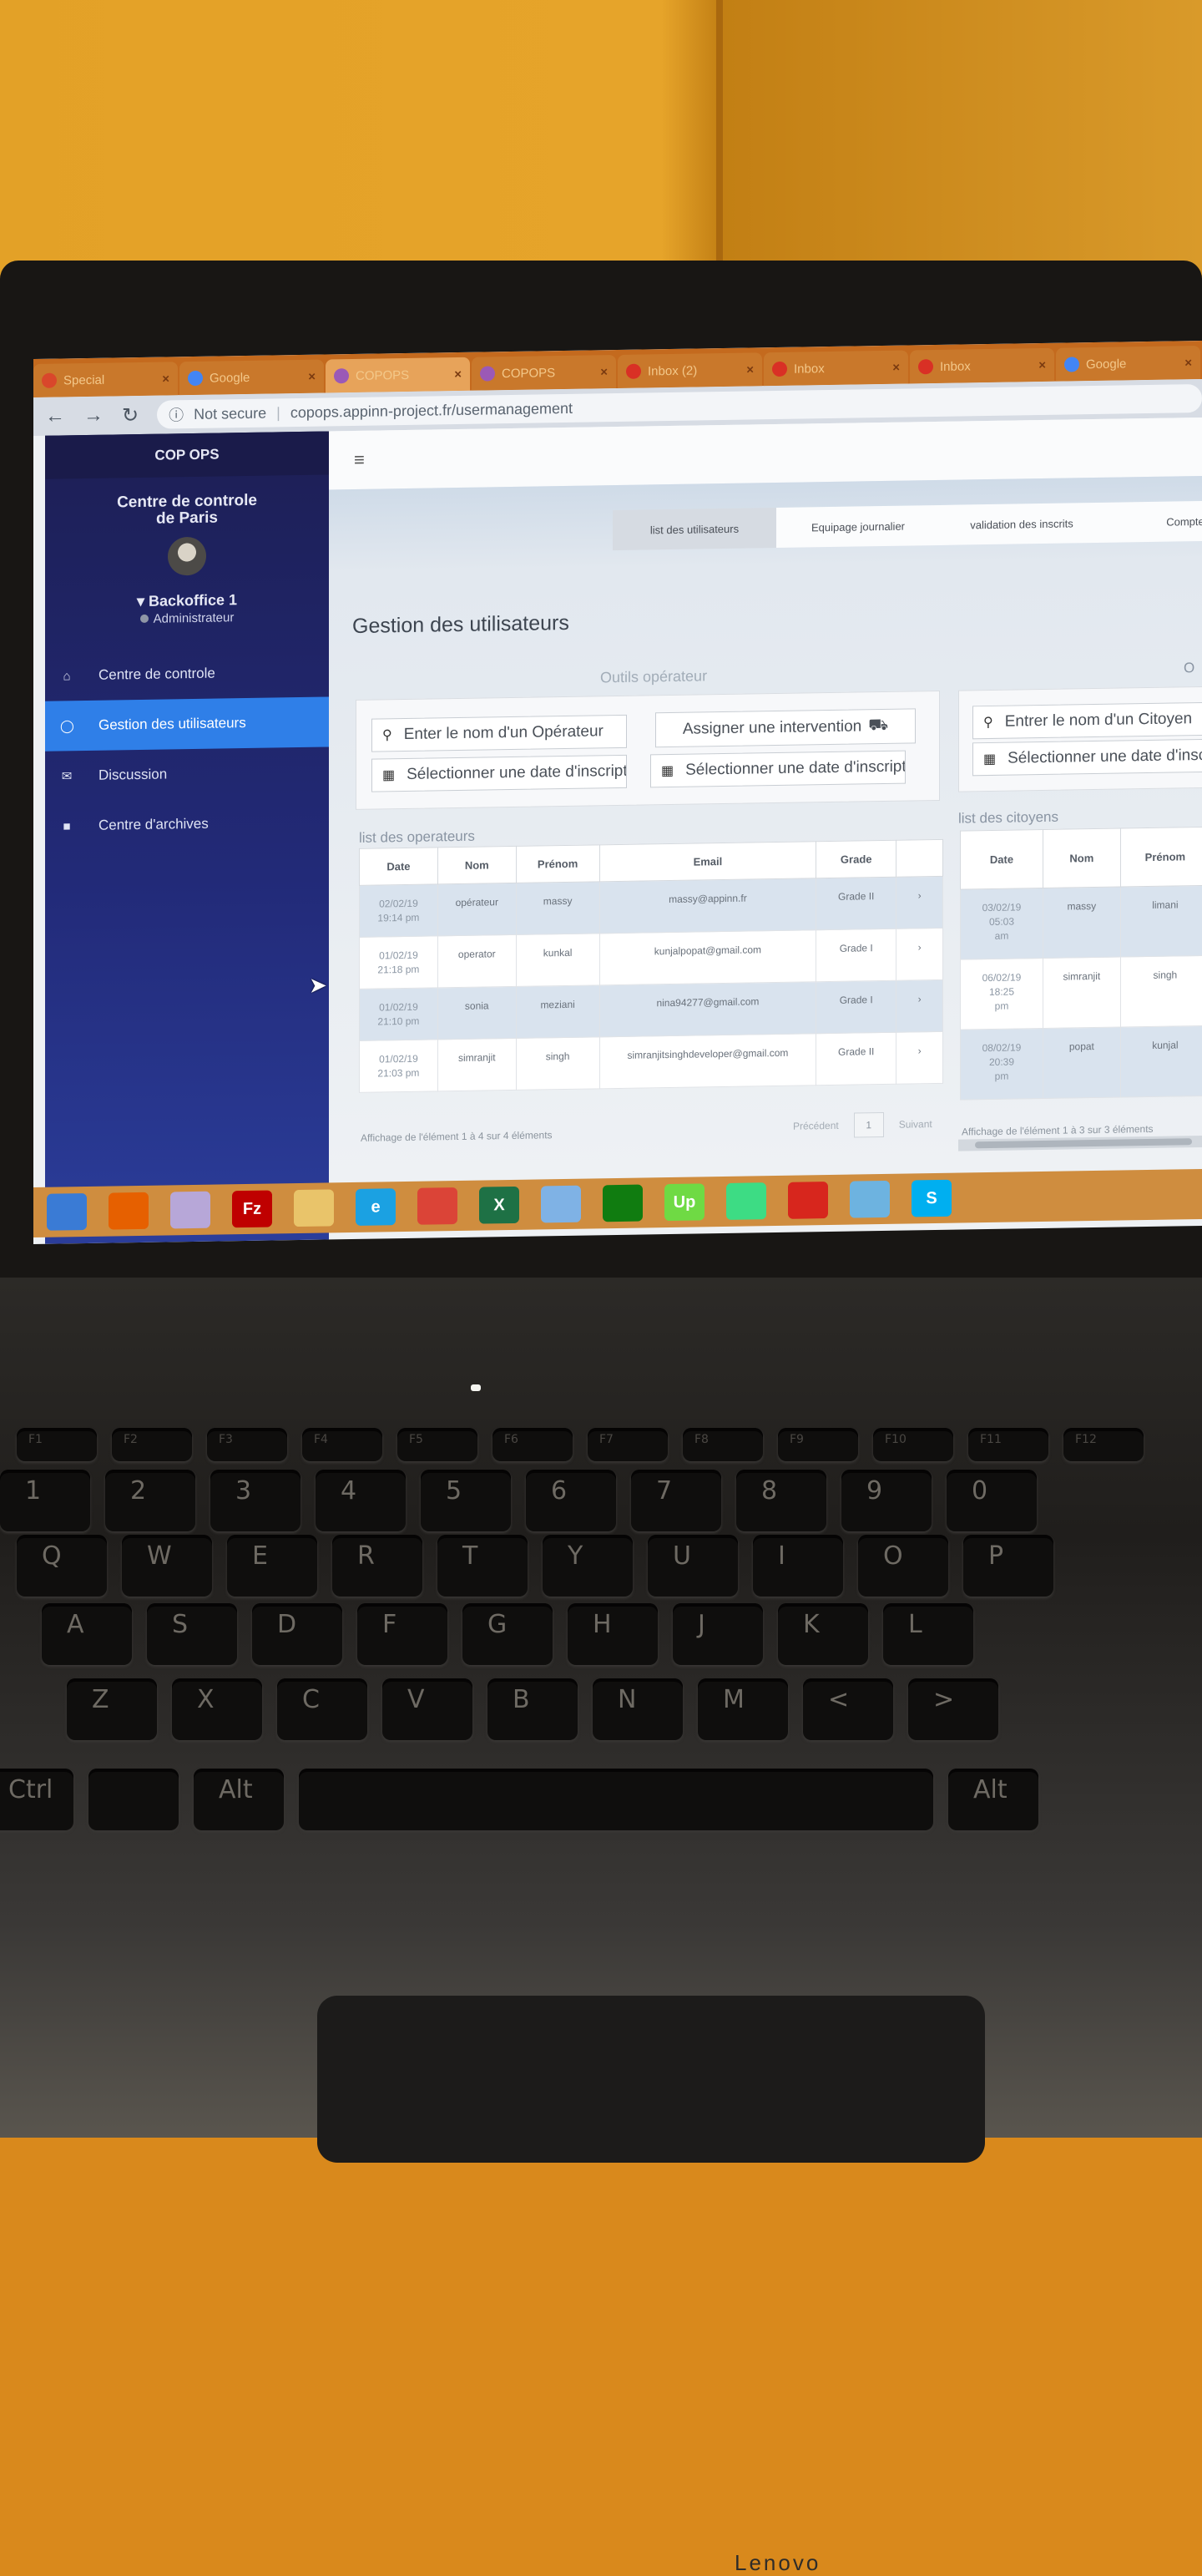 This screenshot has width=1202, height=2576. I want to click on operator-date-input-2: ▦ Sélectionner une date d'inscription, so click(778, 770).